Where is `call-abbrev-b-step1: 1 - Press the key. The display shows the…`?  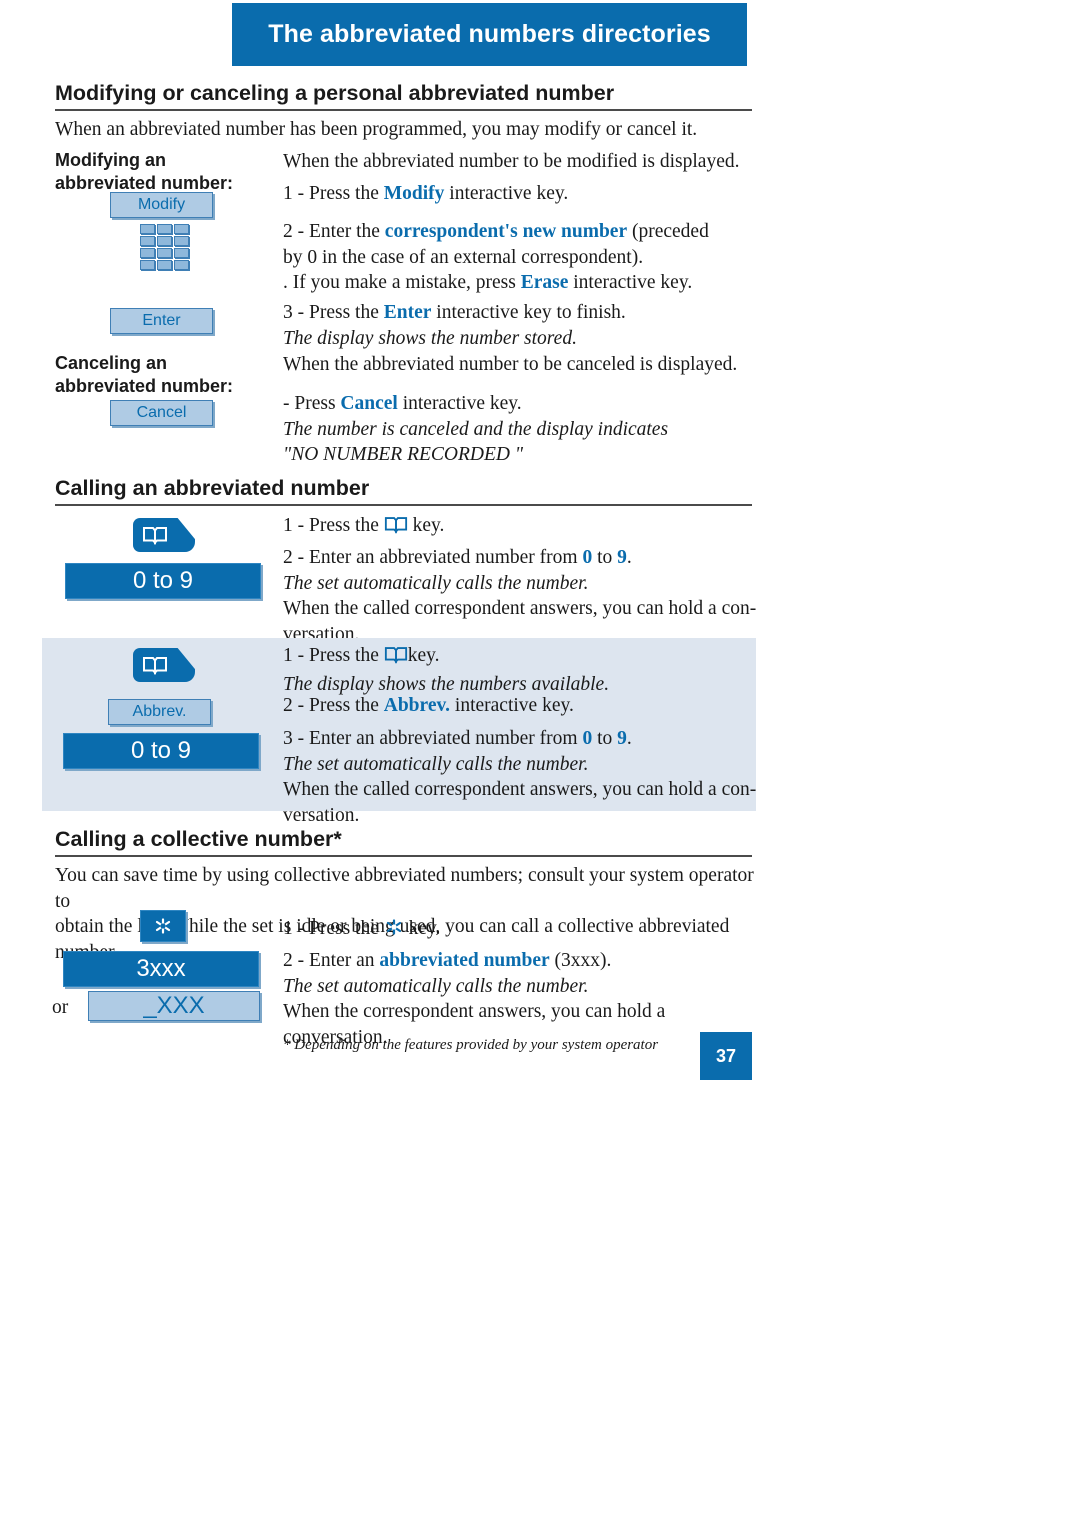
call-abbrev-b-step1: 1 - Press the key. The display shows the… is located at coordinates (523, 670).